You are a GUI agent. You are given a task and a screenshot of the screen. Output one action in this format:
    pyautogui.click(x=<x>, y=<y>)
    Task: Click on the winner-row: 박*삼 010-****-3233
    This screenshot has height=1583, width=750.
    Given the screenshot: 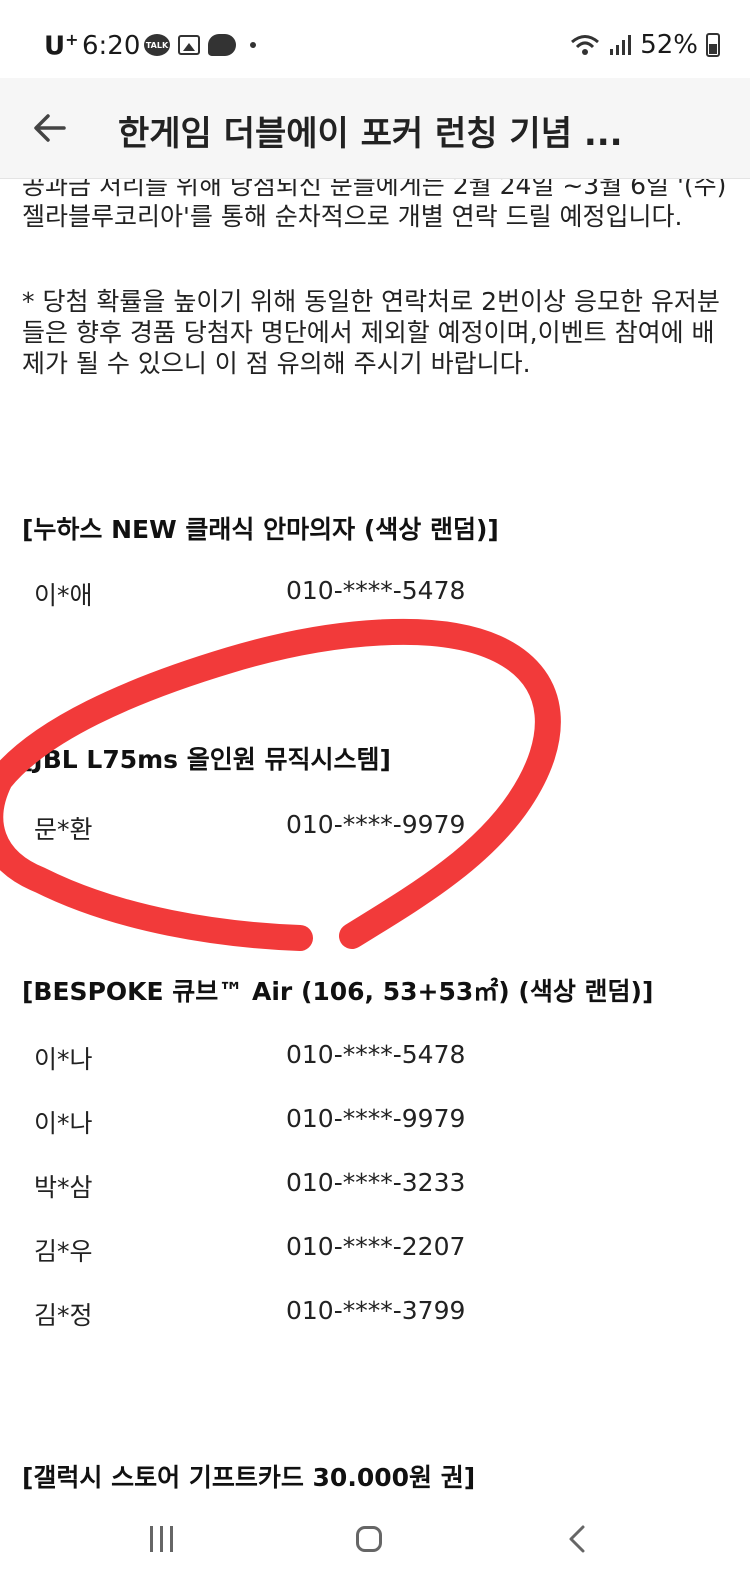 What is the action you would take?
    pyautogui.click(x=375, y=1185)
    